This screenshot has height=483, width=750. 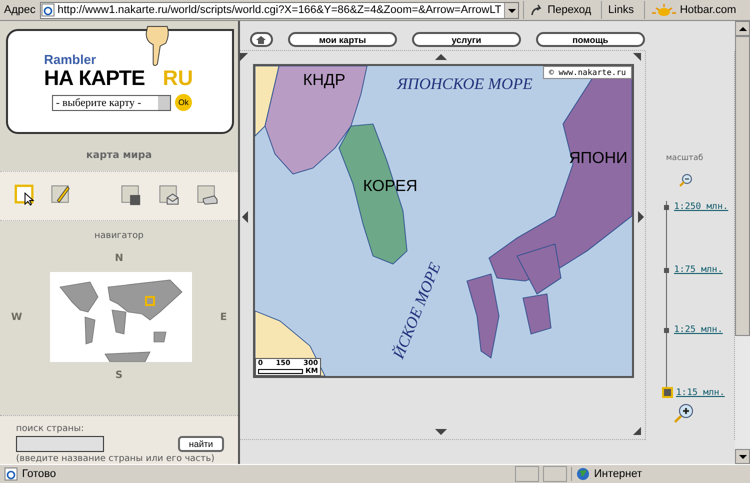 What do you see at coordinates (20, 10) in the screenshot?
I see `address-label: Адрес` at bounding box center [20, 10].